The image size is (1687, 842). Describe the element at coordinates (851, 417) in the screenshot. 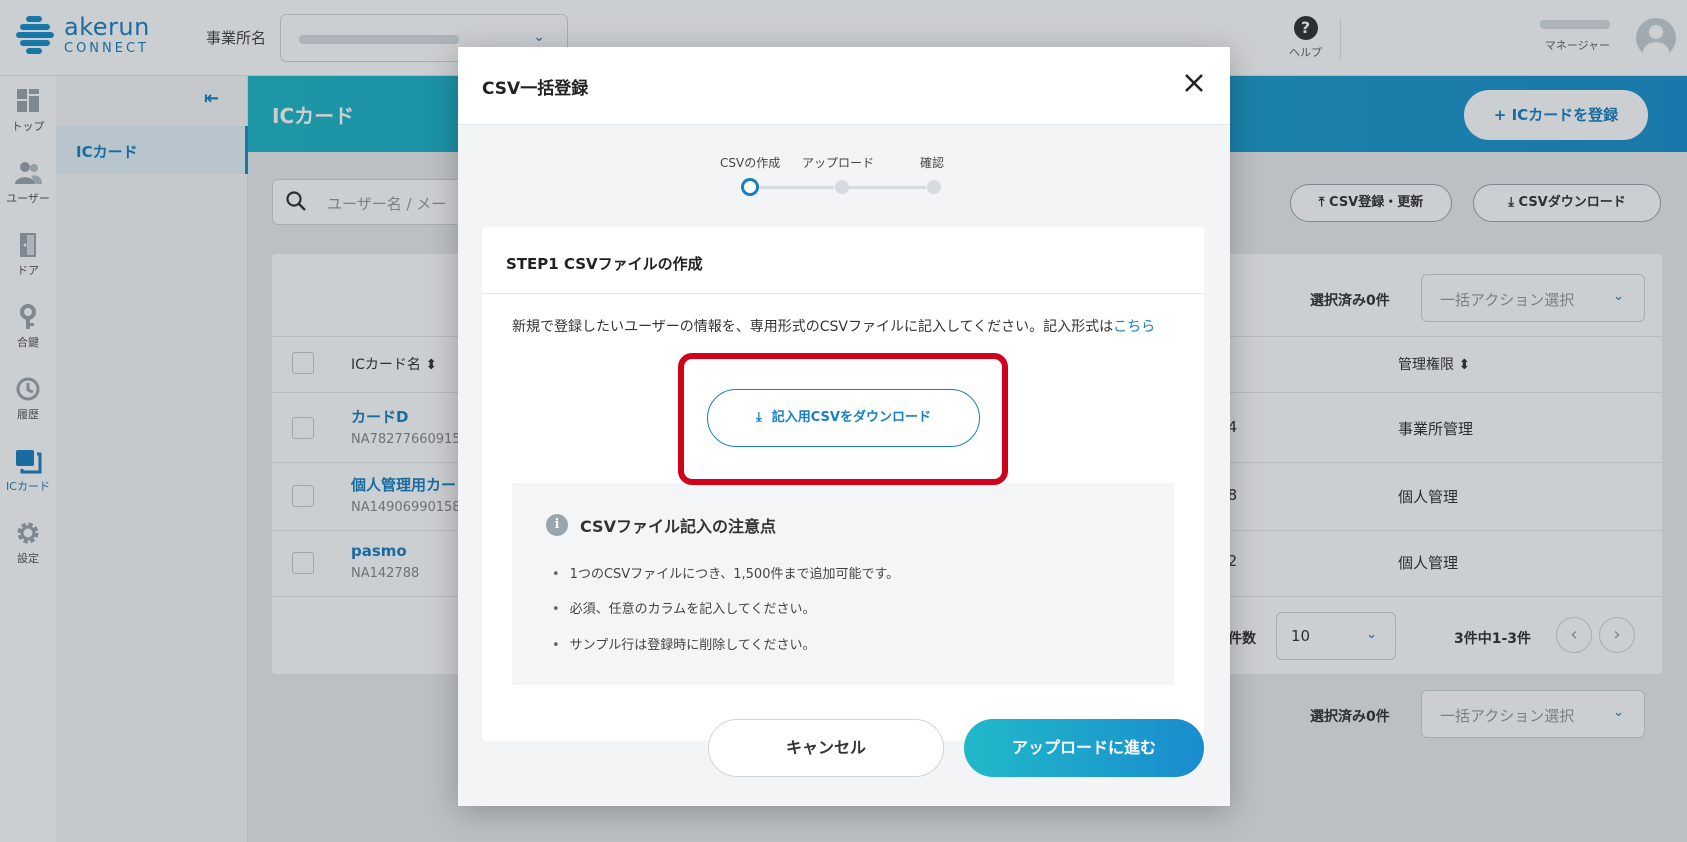

I see `download-template-label: 記入用CSVをダウンロード` at that location.